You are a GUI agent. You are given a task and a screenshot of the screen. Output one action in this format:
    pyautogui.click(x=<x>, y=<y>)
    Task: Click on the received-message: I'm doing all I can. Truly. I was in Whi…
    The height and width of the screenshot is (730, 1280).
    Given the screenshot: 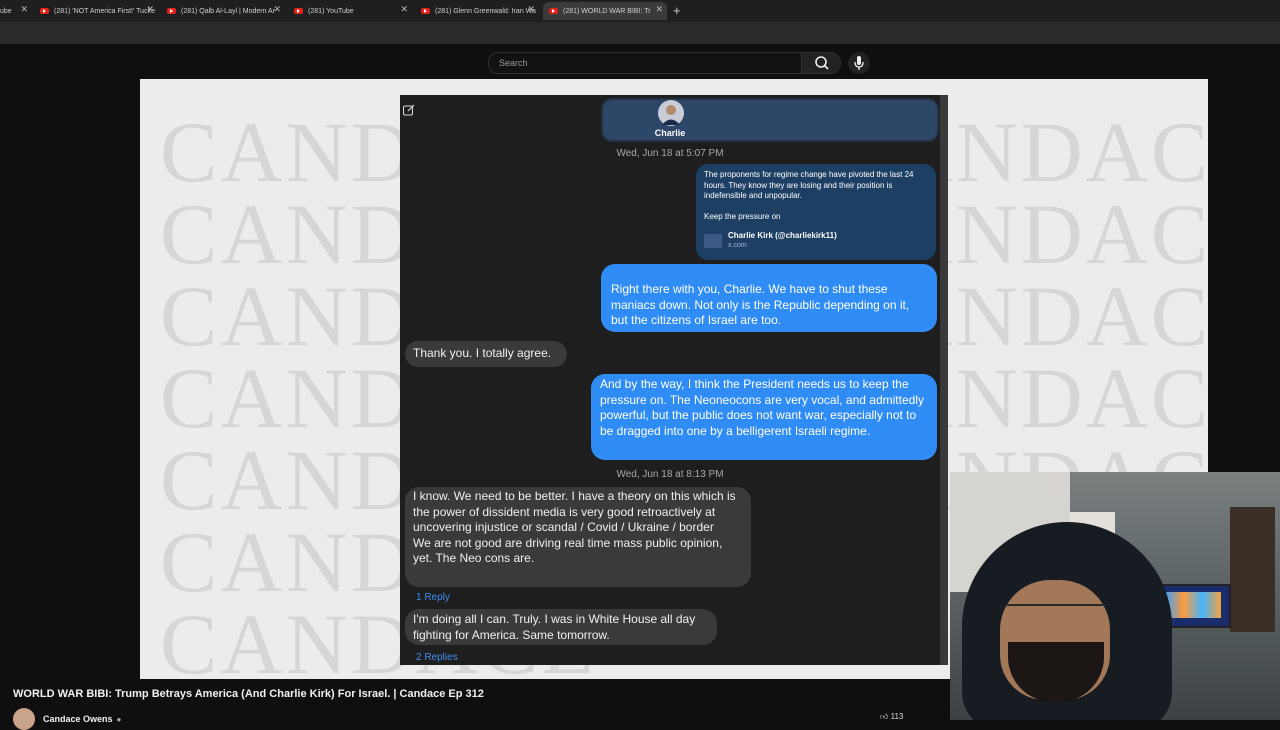 What is the action you would take?
    pyautogui.click(x=561, y=627)
    